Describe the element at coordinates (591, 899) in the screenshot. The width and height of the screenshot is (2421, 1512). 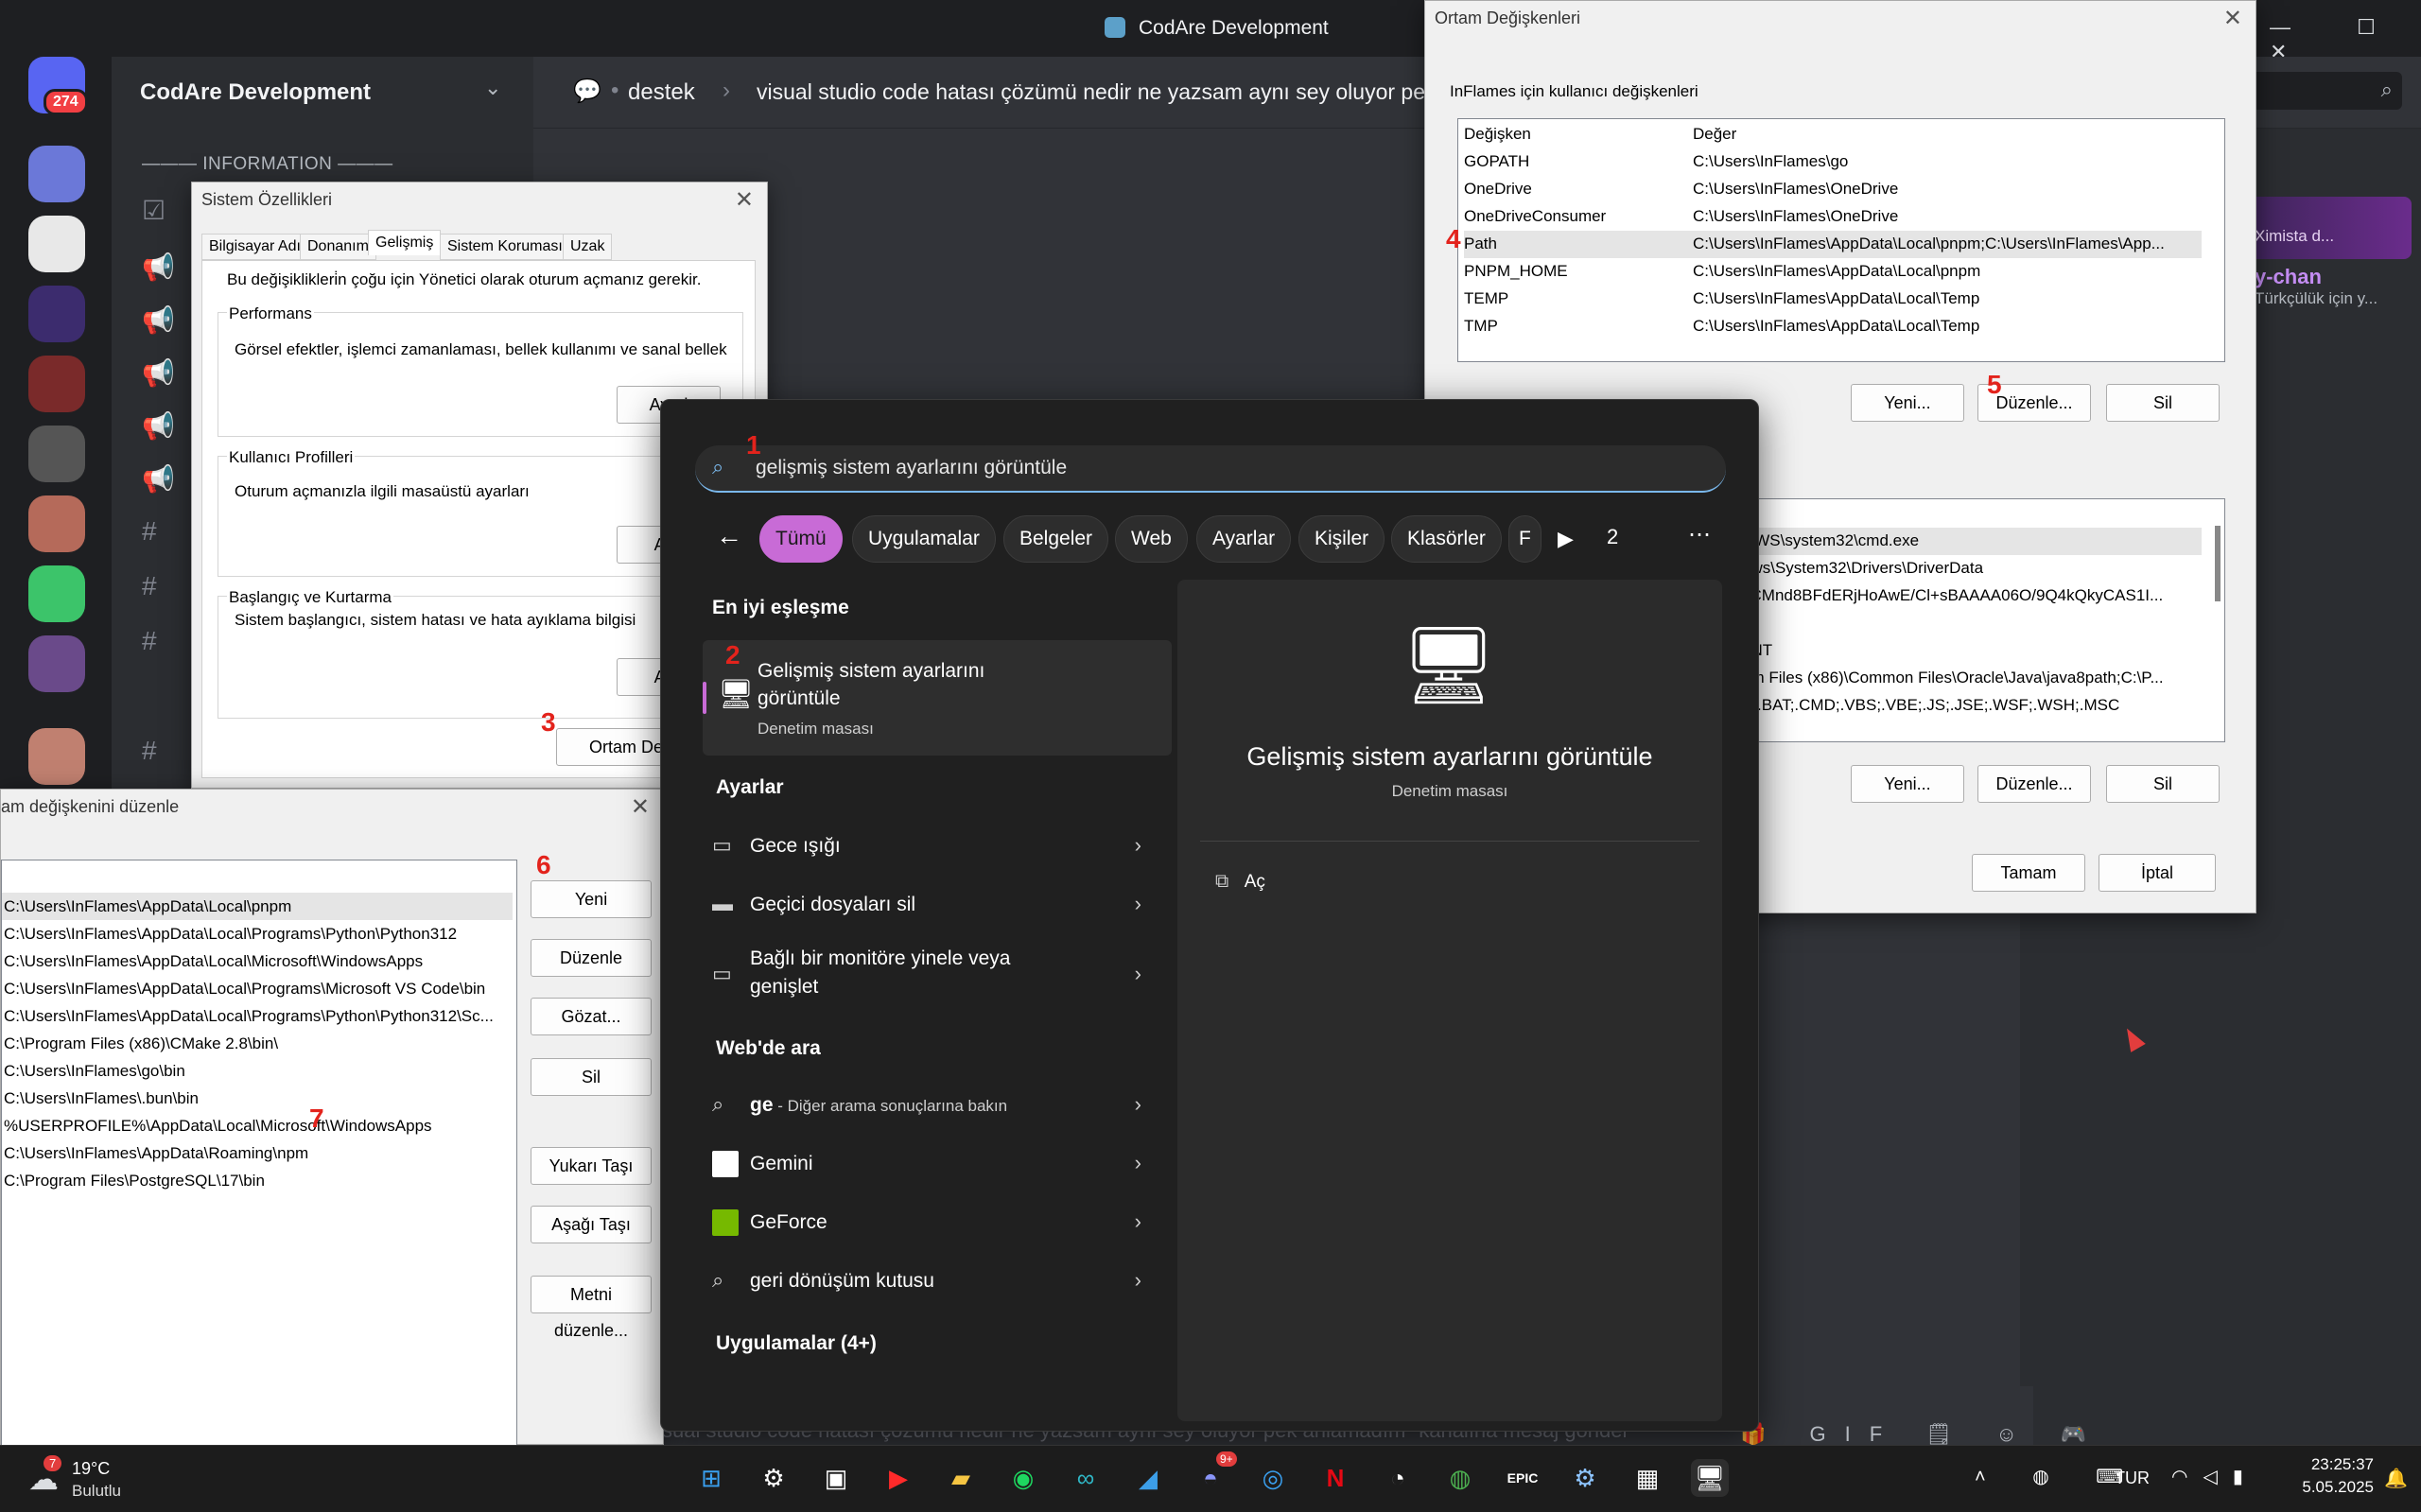
I see `new-button: Yeni` at that location.